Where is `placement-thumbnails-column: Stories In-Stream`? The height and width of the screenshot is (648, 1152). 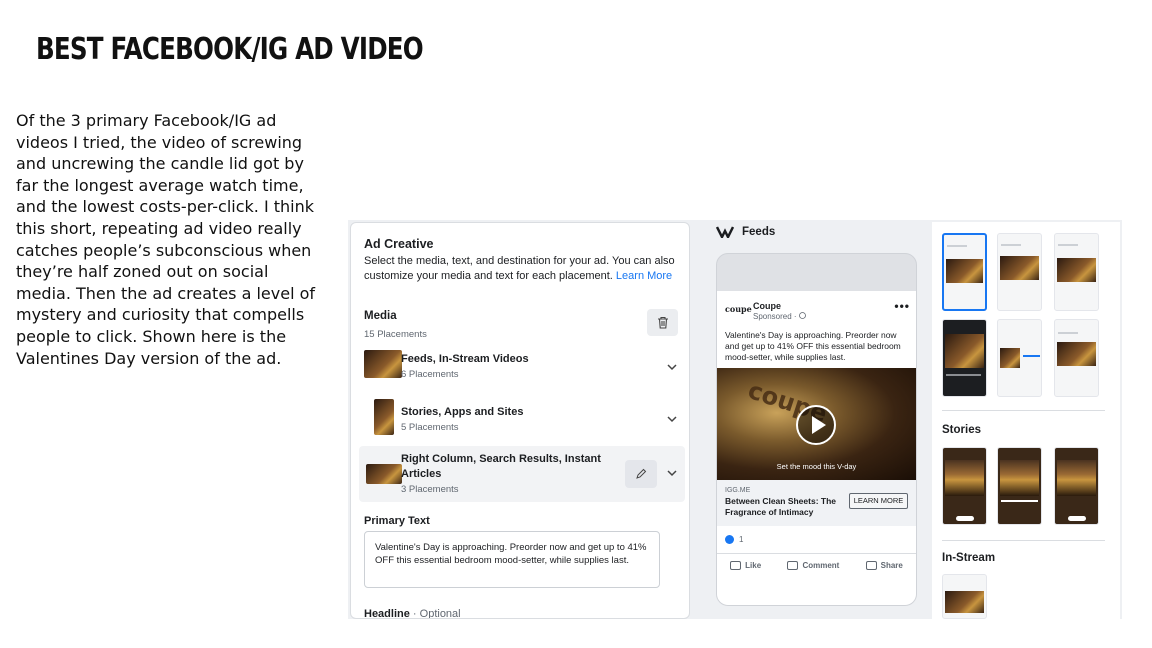 placement-thumbnails-column: Stories In-Stream is located at coordinates (1026, 420).